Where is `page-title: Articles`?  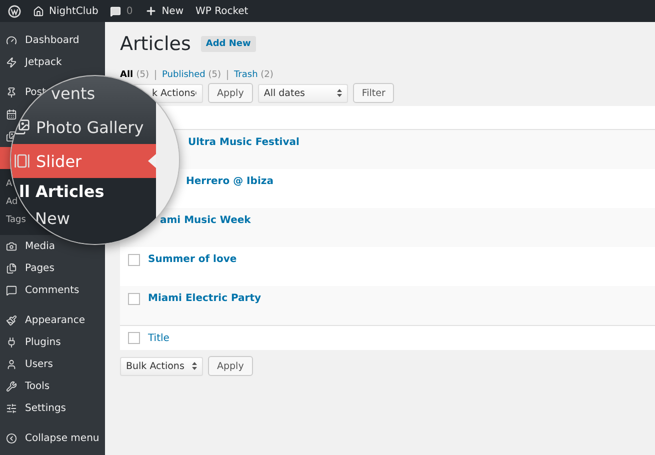 page-title: Articles is located at coordinates (155, 44).